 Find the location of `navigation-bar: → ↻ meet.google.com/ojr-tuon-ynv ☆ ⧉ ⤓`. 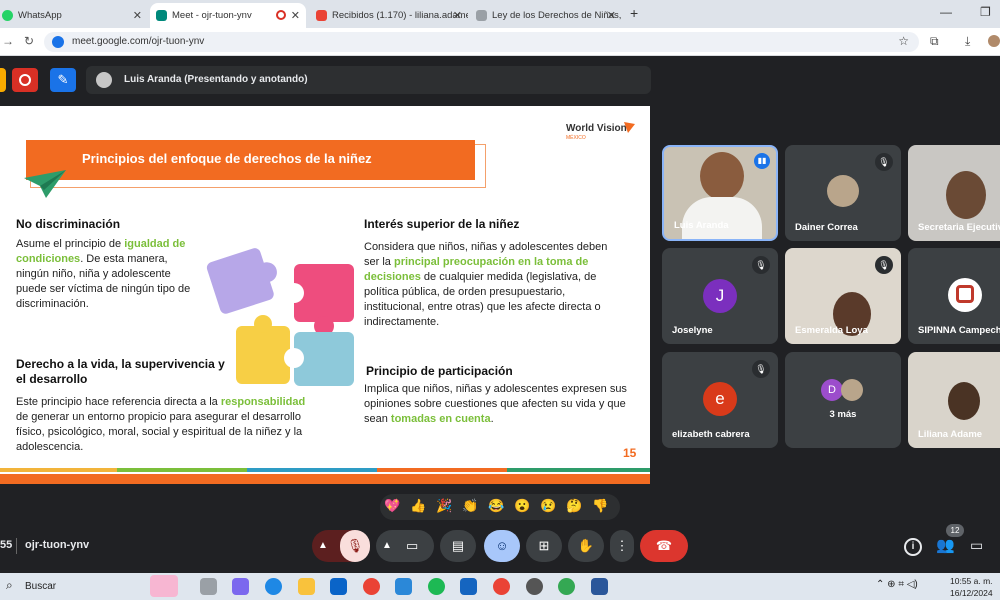

navigation-bar: → ↻ meet.google.com/ojr-tuon-ynv ☆ ⧉ ⤓ is located at coordinates (500, 42).